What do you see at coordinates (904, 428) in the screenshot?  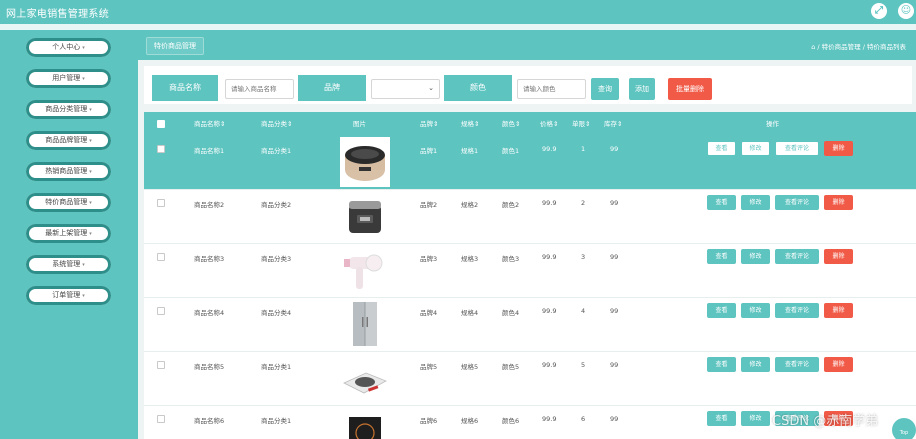 I see `back-to-top-button: Top` at bounding box center [904, 428].